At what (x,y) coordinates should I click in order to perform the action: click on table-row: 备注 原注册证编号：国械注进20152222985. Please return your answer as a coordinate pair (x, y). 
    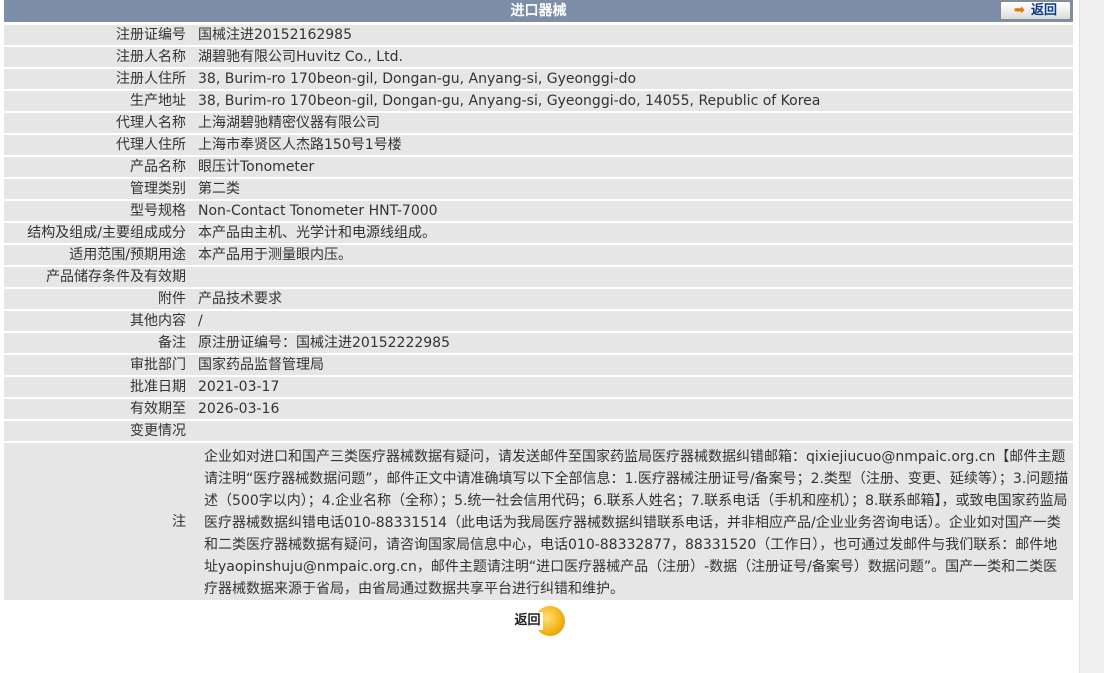
    Looking at the image, I should click on (538, 343).